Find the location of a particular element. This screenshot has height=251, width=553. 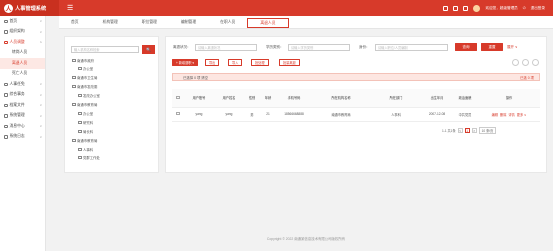

sidebar-item-label: 转岗人员 is located at coordinates (20, 52).